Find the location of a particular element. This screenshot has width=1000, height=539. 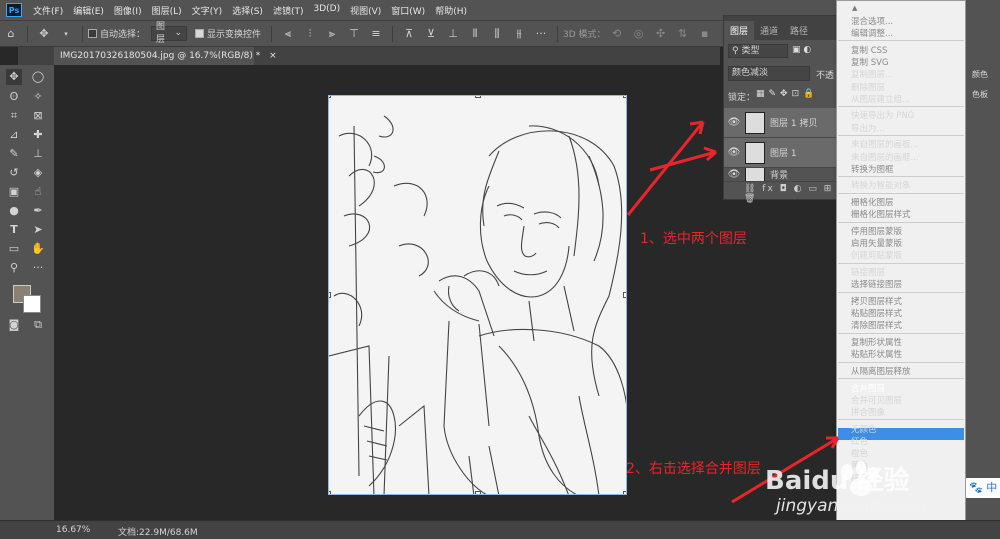

annotation-step-2: 2、右击选择合并图层 is located at coordinates (693, 469).